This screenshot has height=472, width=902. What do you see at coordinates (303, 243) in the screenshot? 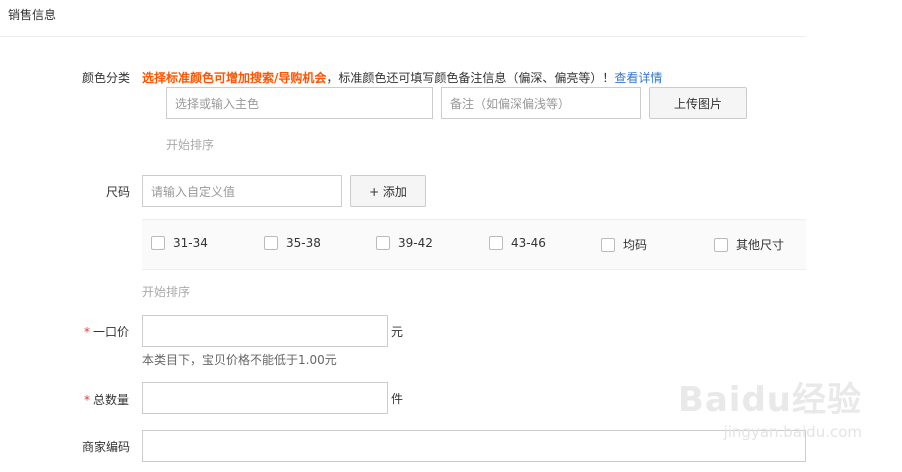
I see `size-option-label: 35-38` at bounding box center [303, 243].